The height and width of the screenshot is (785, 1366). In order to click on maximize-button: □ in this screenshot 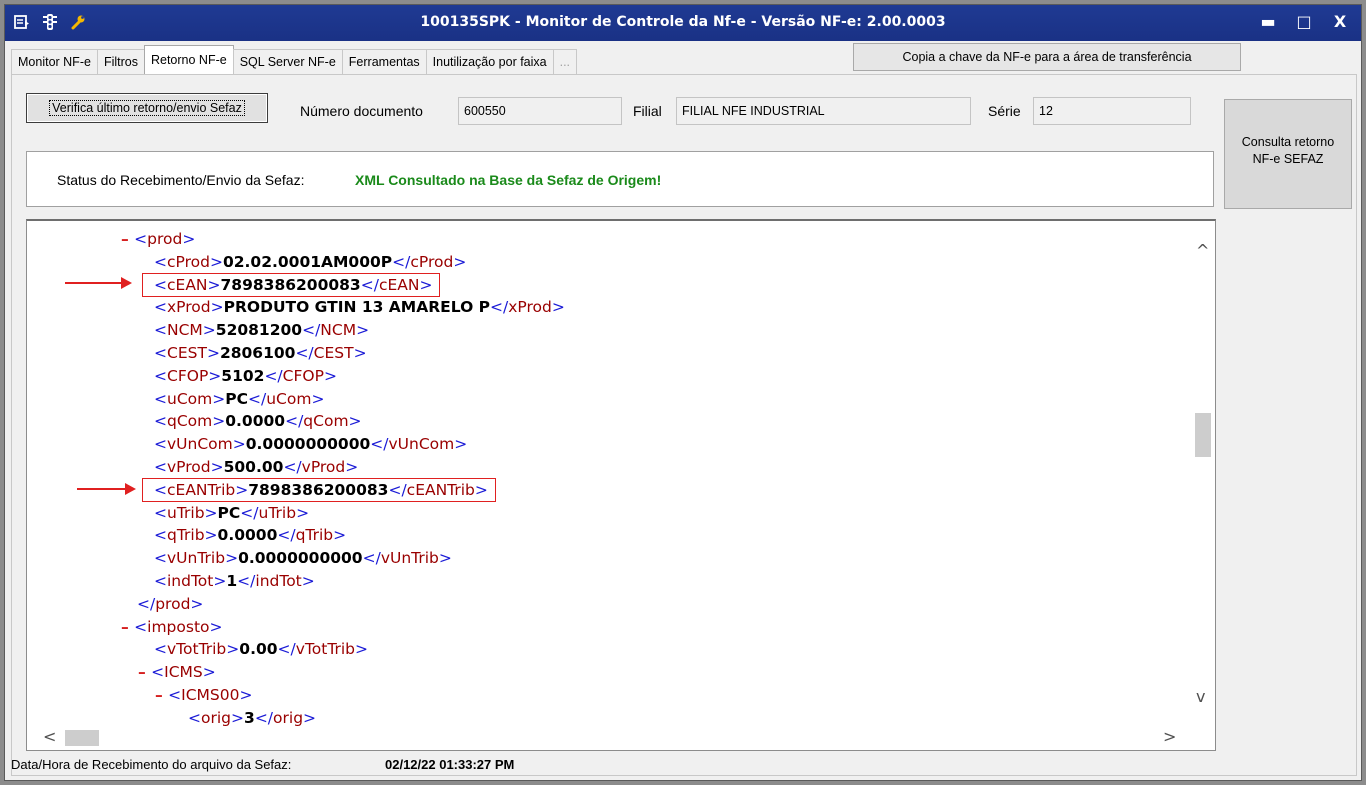, I will do `click(1304, 22)`.